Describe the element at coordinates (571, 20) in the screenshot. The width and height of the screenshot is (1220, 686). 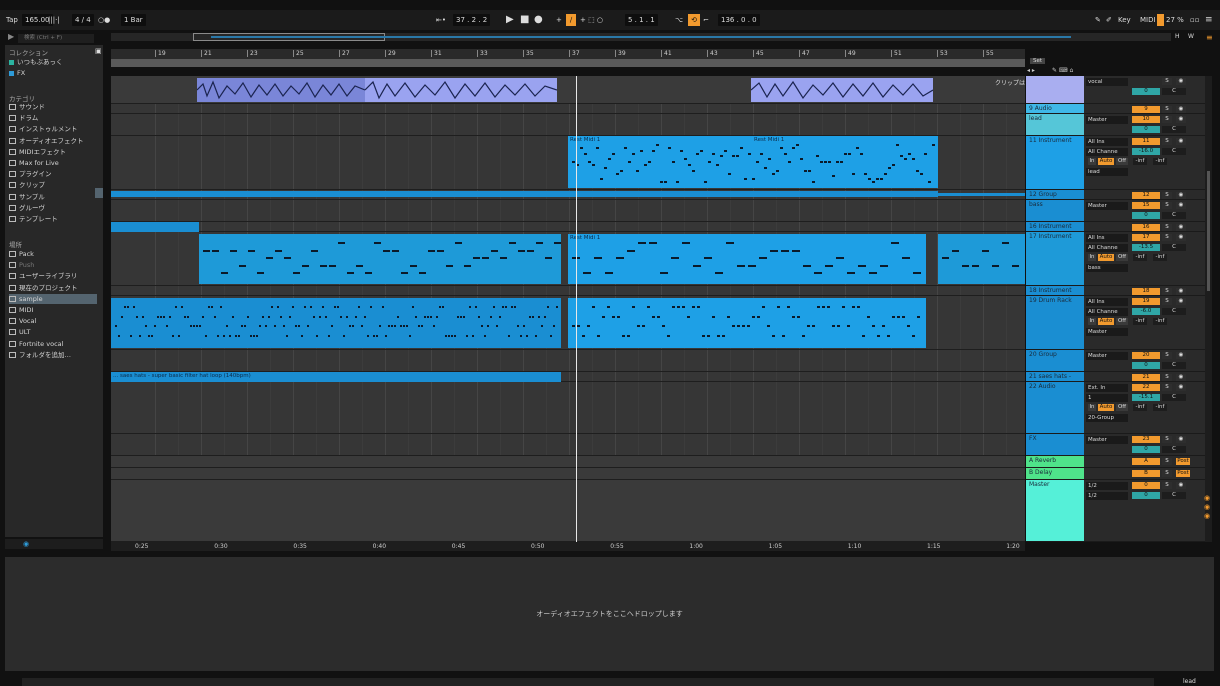
I see `automation-arm-icon: ∕` at that location.